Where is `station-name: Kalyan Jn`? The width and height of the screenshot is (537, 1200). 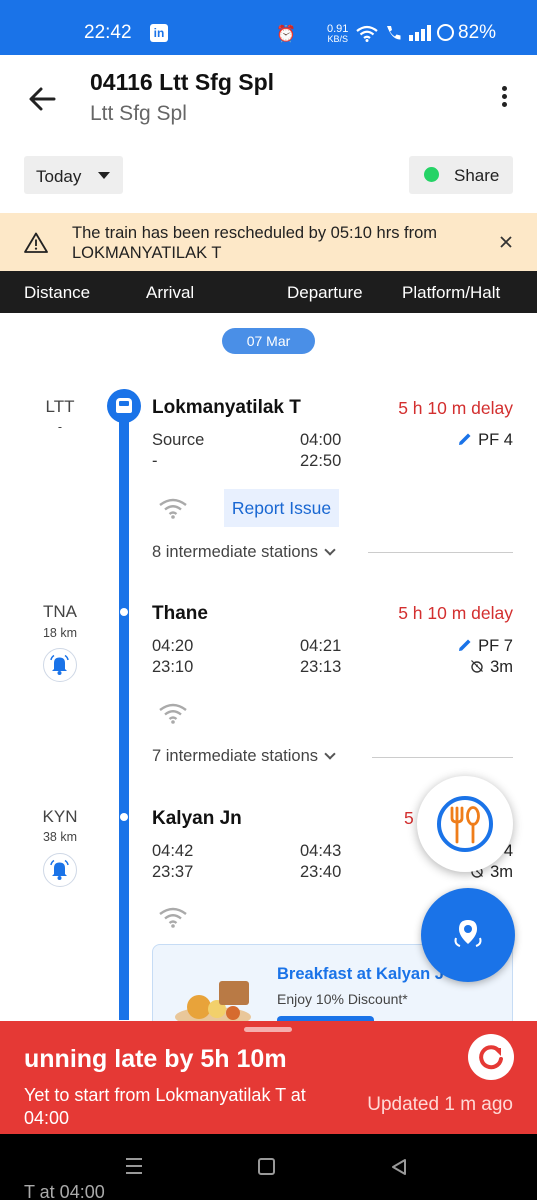 station-name: Kalyan Jn is located at coordinates (197, 818).